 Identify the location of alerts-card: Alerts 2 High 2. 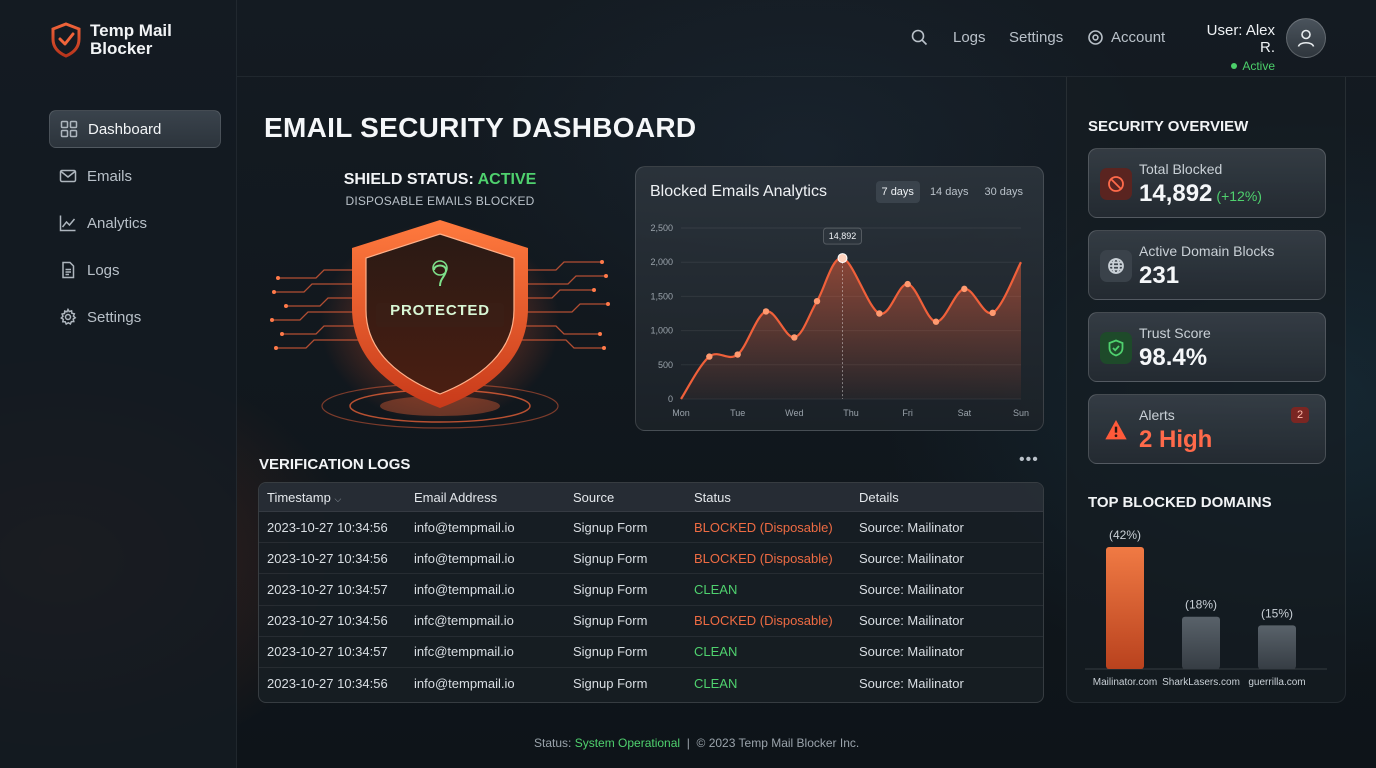
(1207, 429).